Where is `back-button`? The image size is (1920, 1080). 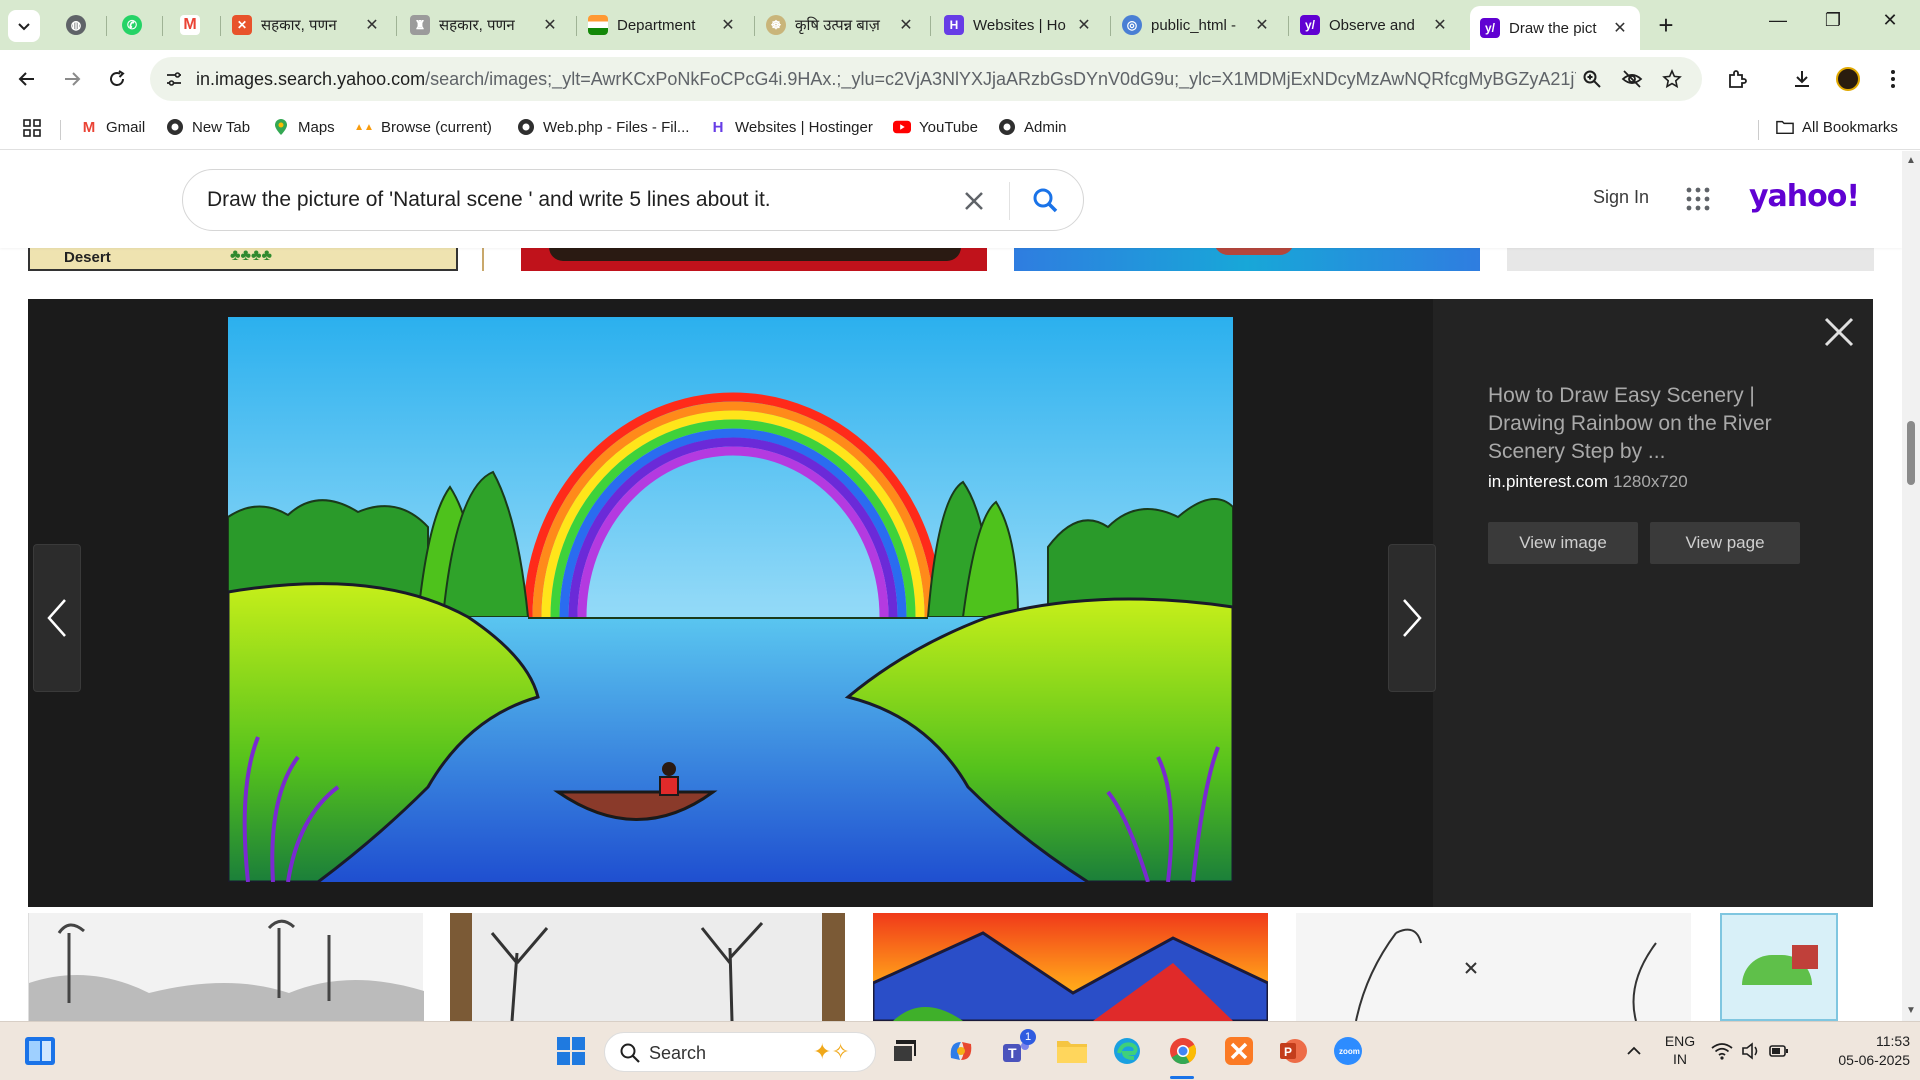 back-button is located at coordinates (27, 79).